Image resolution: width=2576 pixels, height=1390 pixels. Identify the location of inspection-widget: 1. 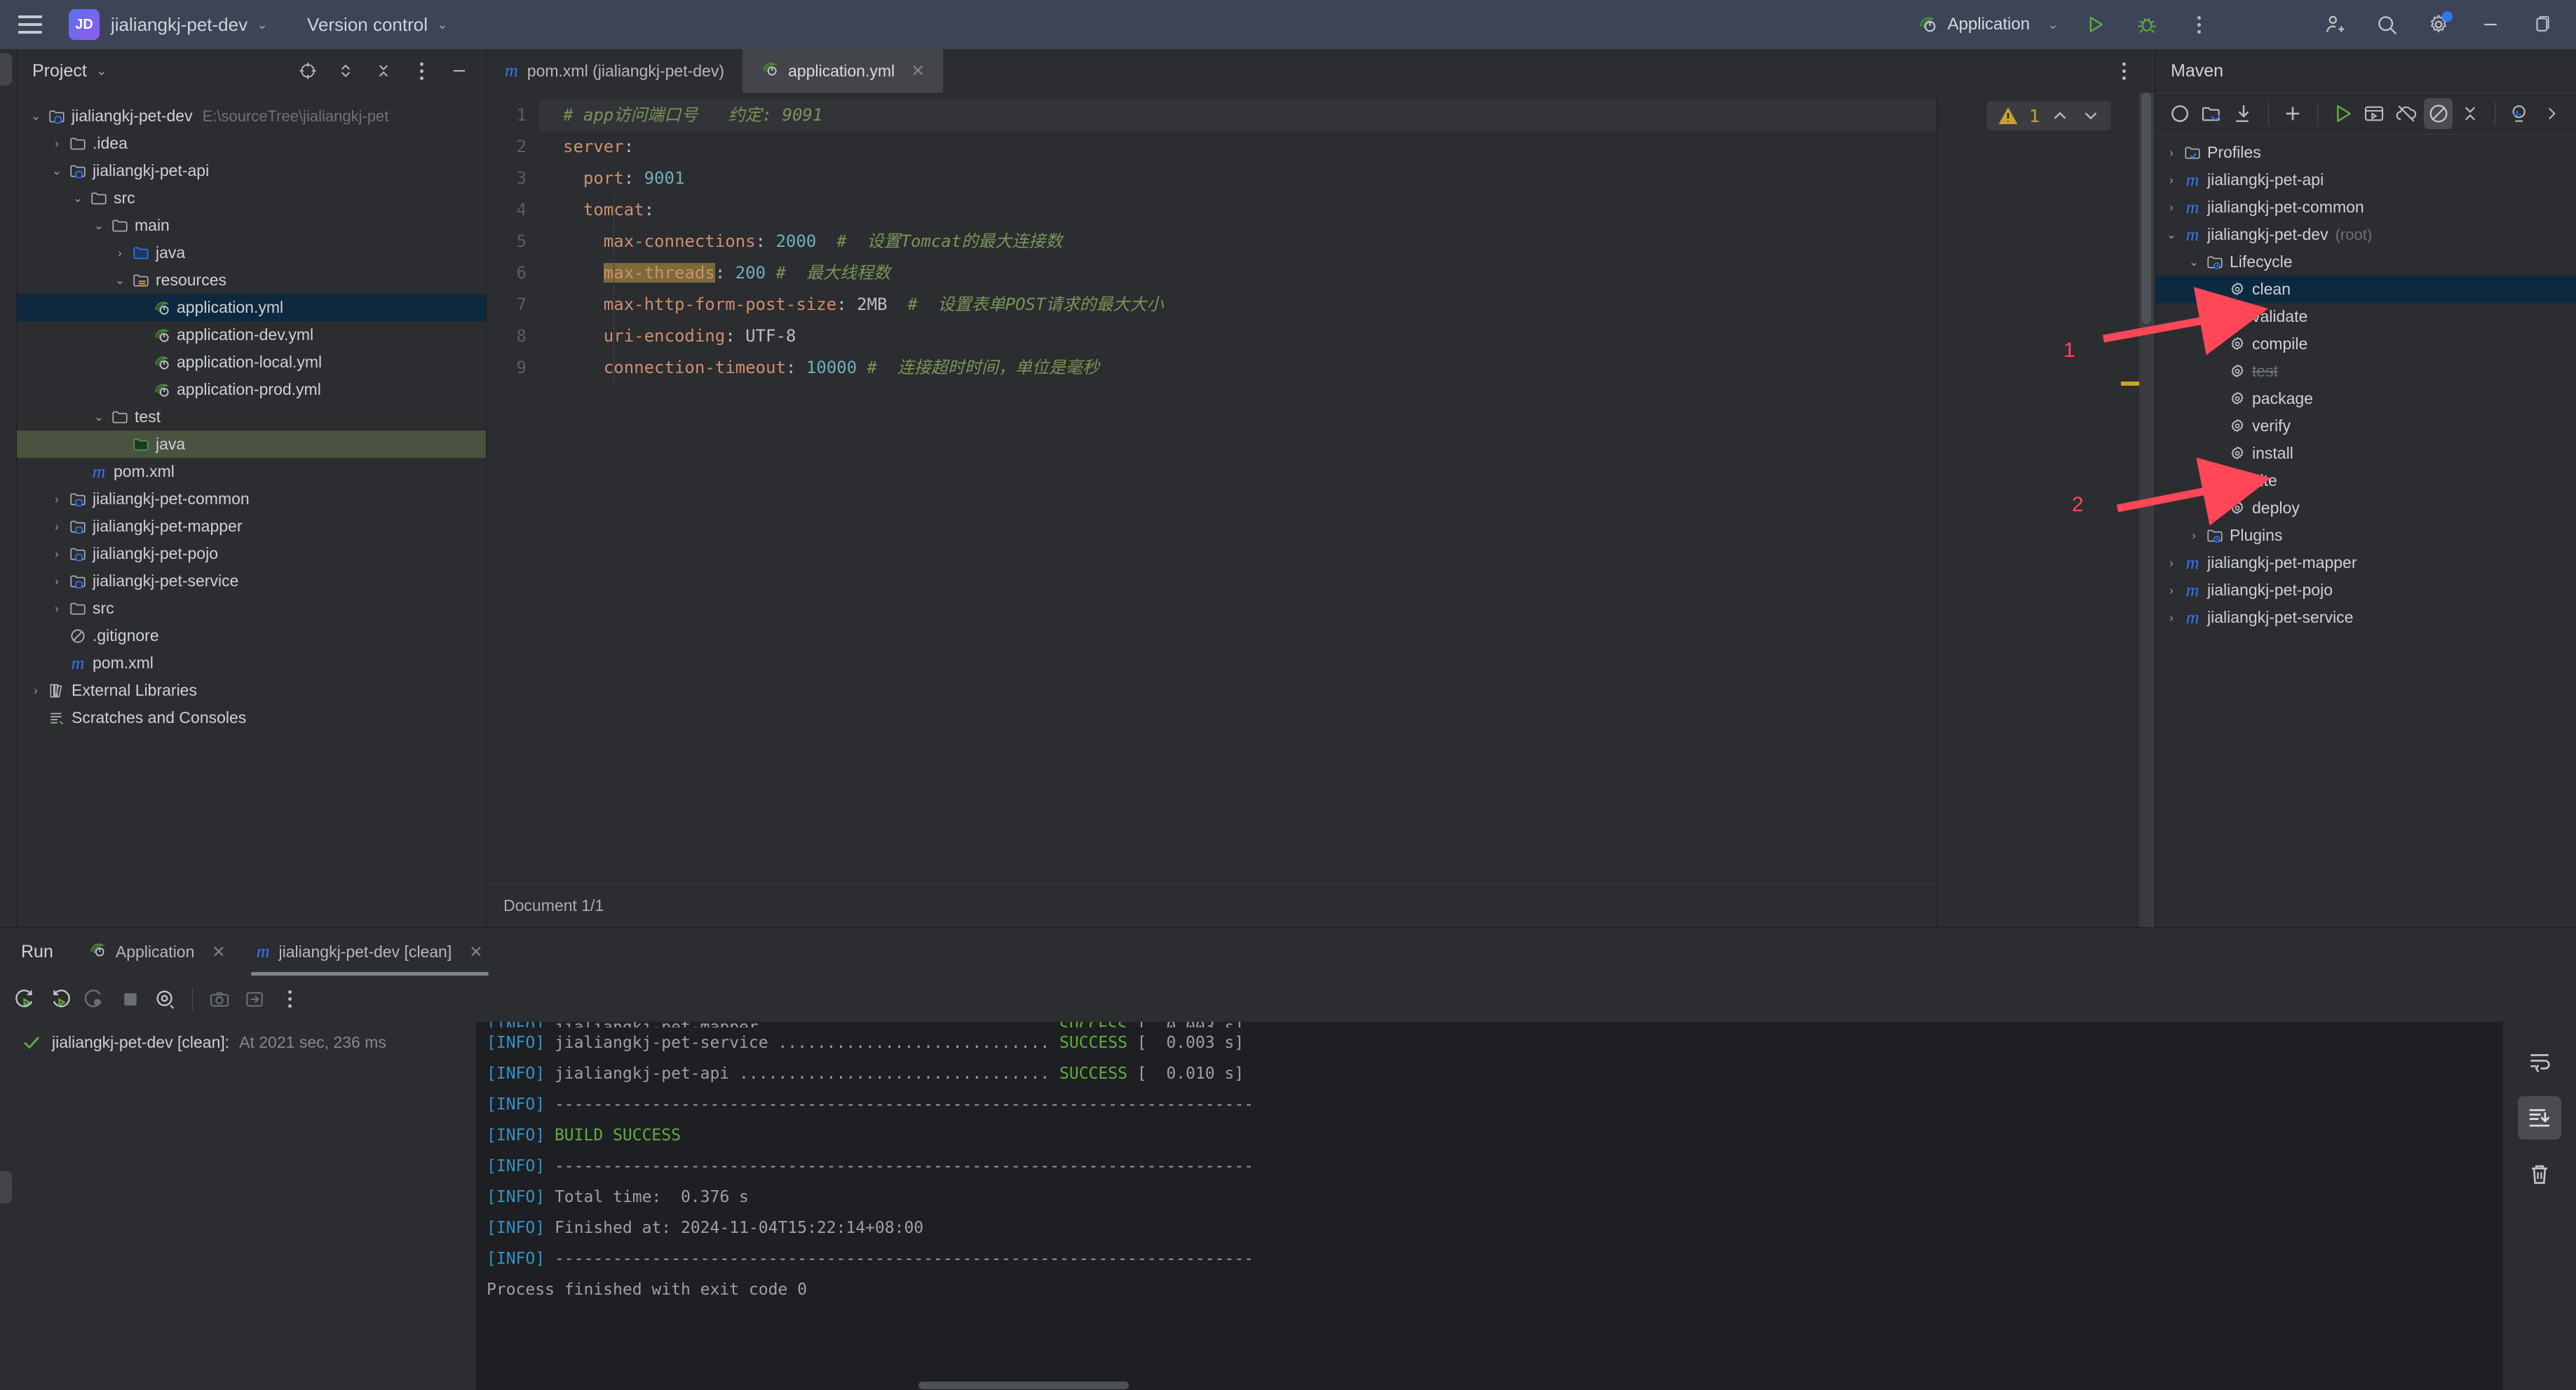
(2048, 115).